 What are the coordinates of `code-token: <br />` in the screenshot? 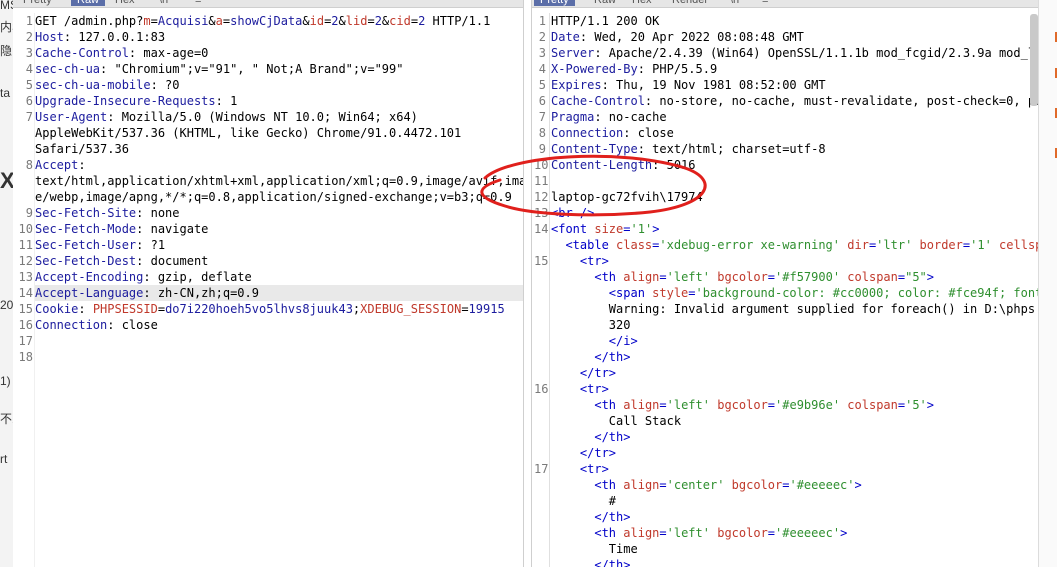 It's located at (573, 213).